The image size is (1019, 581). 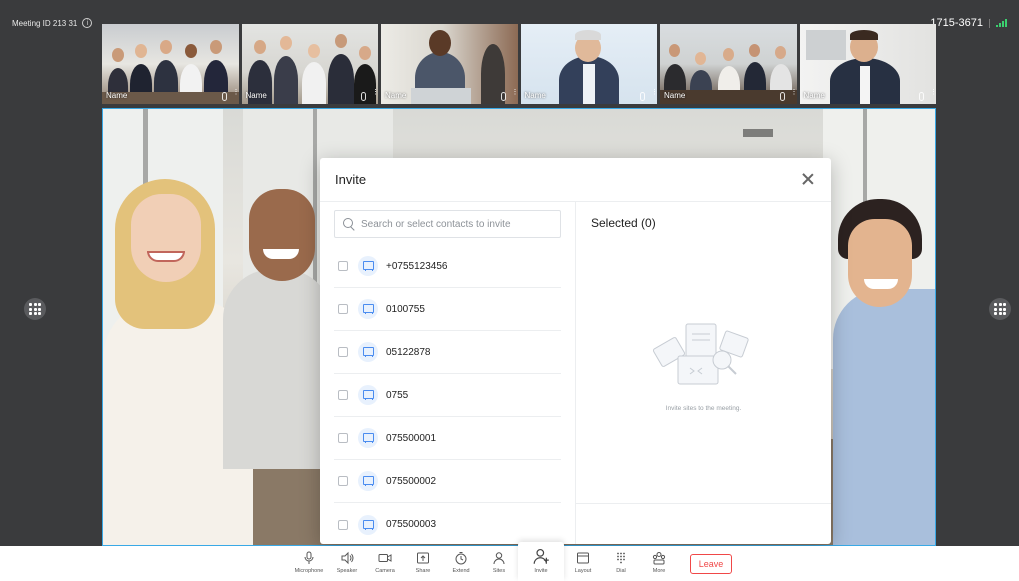 What do you see at coordinates (461, 571) in the screenshot?
I see `toolbar-label: Extend` at bounding box center [461, 571].